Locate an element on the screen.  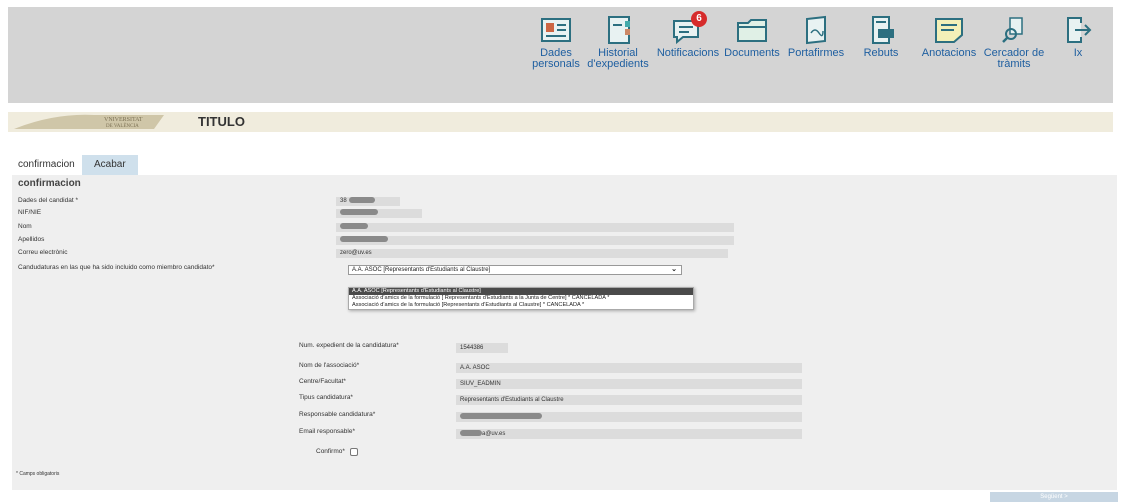
associacio-field: A.A. ASOC is located at coordinates (629, 368).